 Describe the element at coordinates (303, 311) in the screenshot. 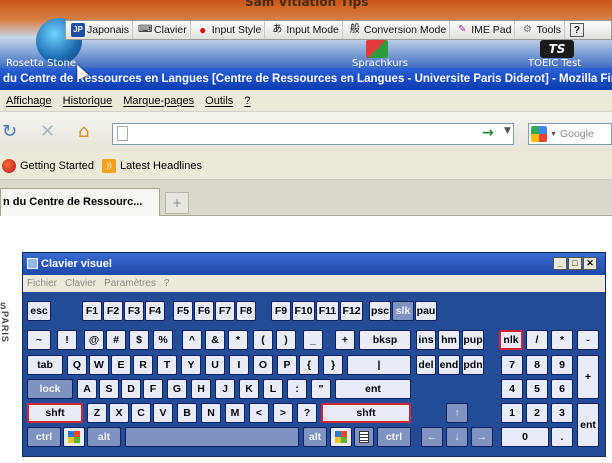

I see `key-f10: F10` at that location.